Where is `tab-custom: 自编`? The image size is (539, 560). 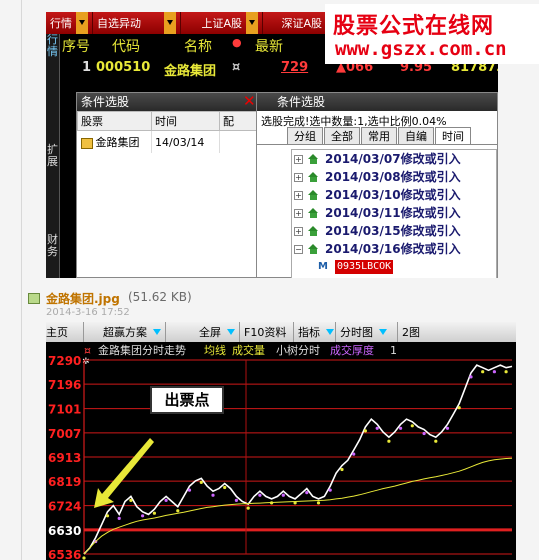
tab-custom: 自编 is located at coordinates (416, 135).